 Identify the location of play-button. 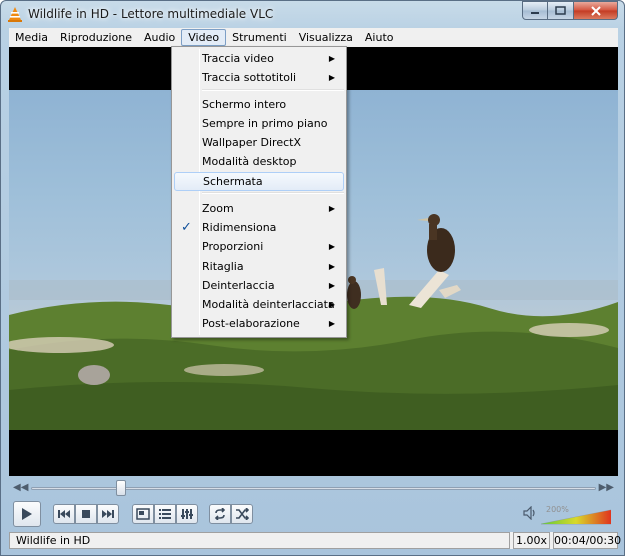
(27, 514).